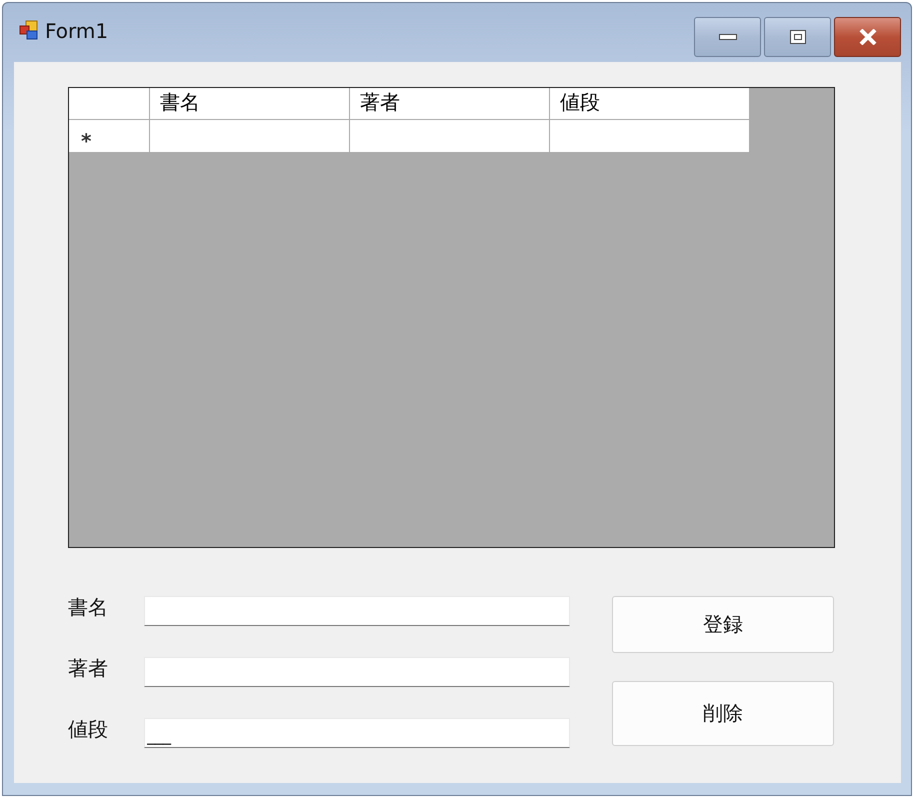 Image resolution: width=914 pixels, height=798 pixels. What do you see at coordinates (29, 30) in the screenshot?
I see `app-icon` at bounding box center [29, 30].